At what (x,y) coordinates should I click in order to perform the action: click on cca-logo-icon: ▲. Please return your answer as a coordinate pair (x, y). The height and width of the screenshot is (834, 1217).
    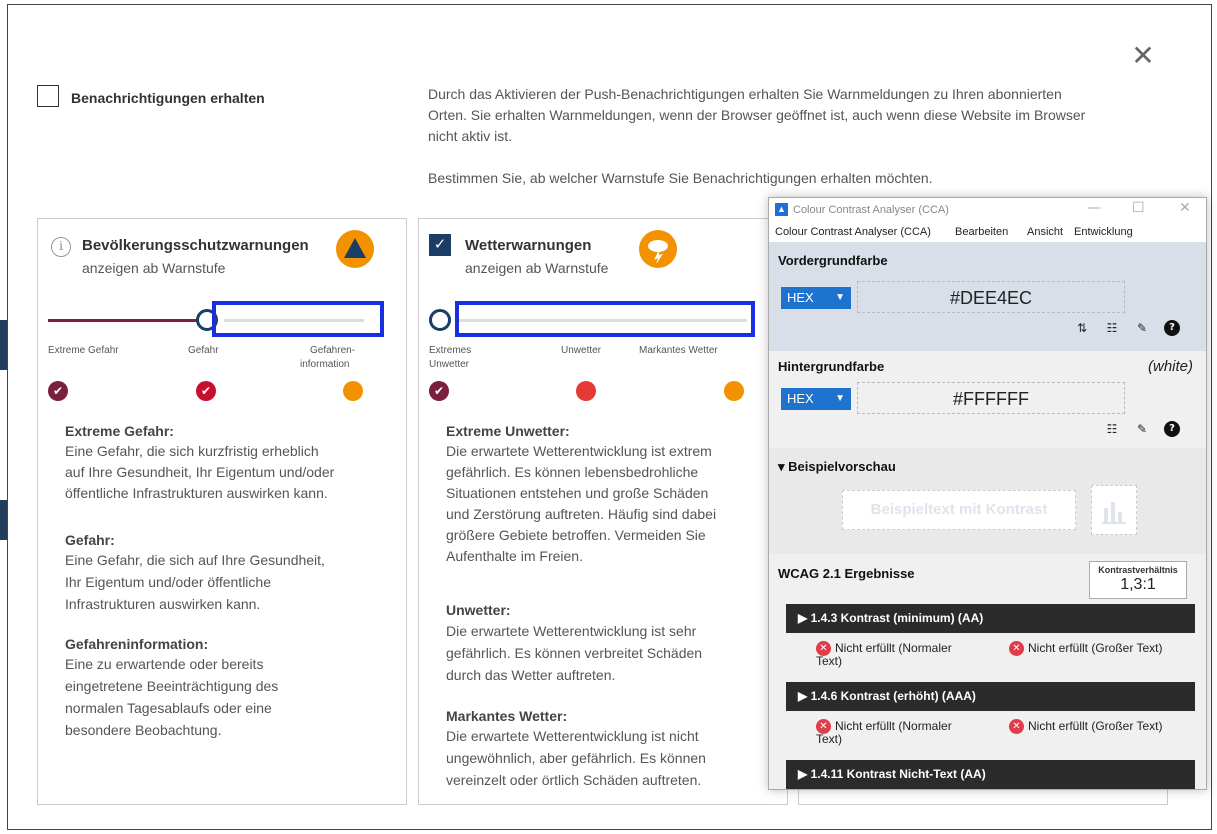
    Looking at the image, I should click on (781, 209).